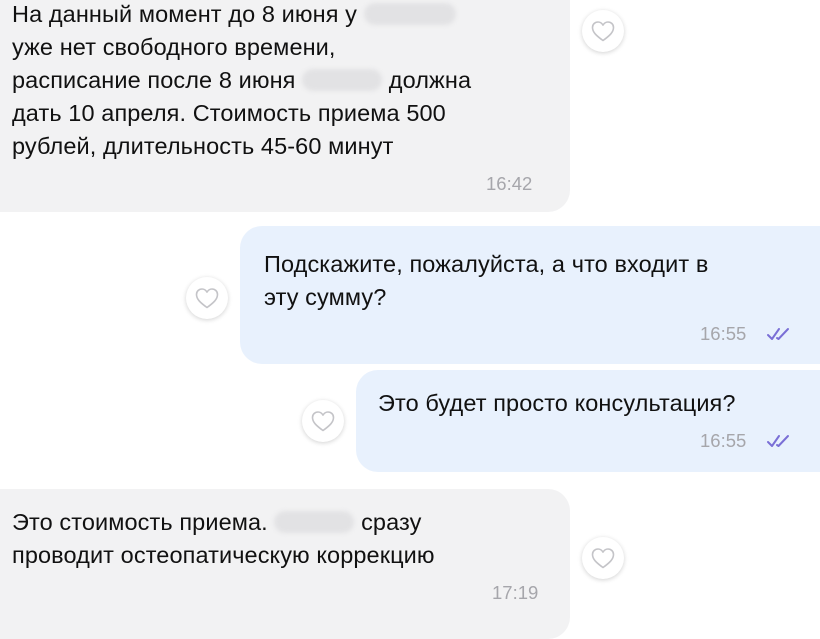 The width and height of the screenshot is (820, 639). I want to click on message-line: расписание после 8 июня, so click(154, 80).